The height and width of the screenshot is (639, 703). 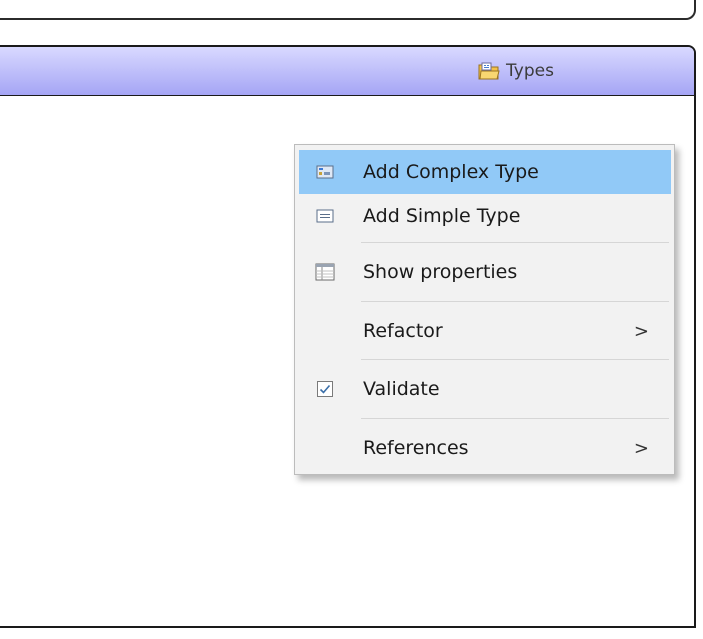 What do you see at coordinates (325, 216) in the screenshot?
I see `simple-type-icon` at bounding box center [325, 216].